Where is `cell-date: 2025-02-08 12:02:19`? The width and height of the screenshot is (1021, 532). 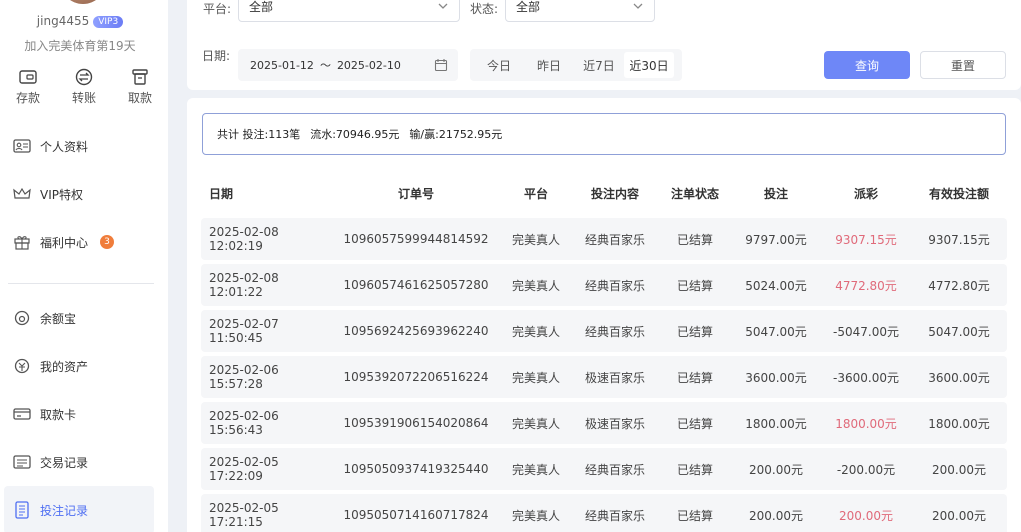 cell-date: 2025-02-08 12:02:19 is located at coordinates (266, 239).